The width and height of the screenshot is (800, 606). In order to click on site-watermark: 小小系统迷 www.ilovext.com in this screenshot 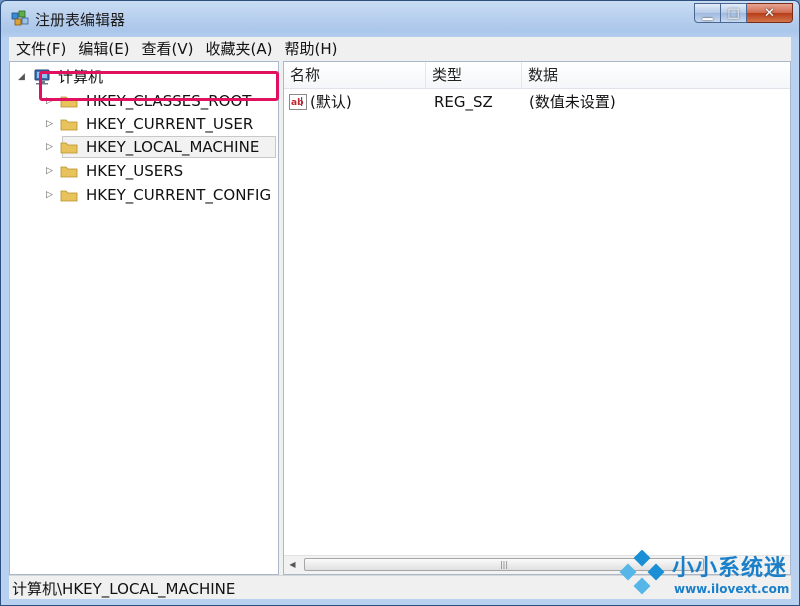, I will do `click(705, 575)`.